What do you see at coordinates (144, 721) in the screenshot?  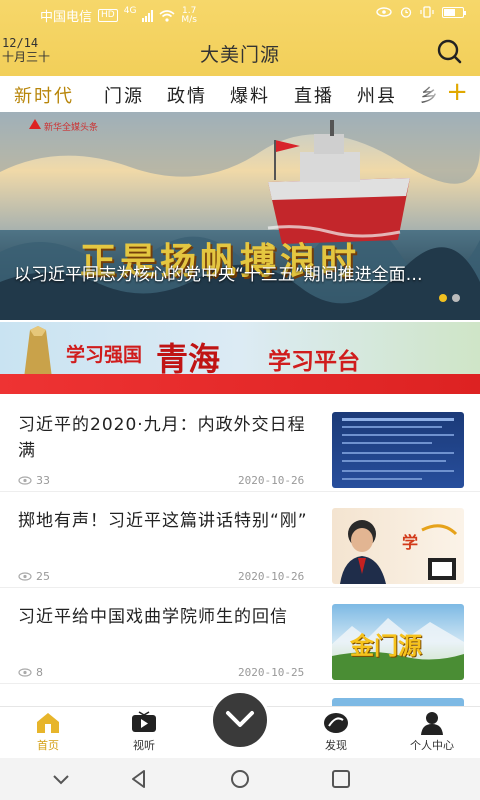 I see `tv-icon` at bounding box center [144, 721].